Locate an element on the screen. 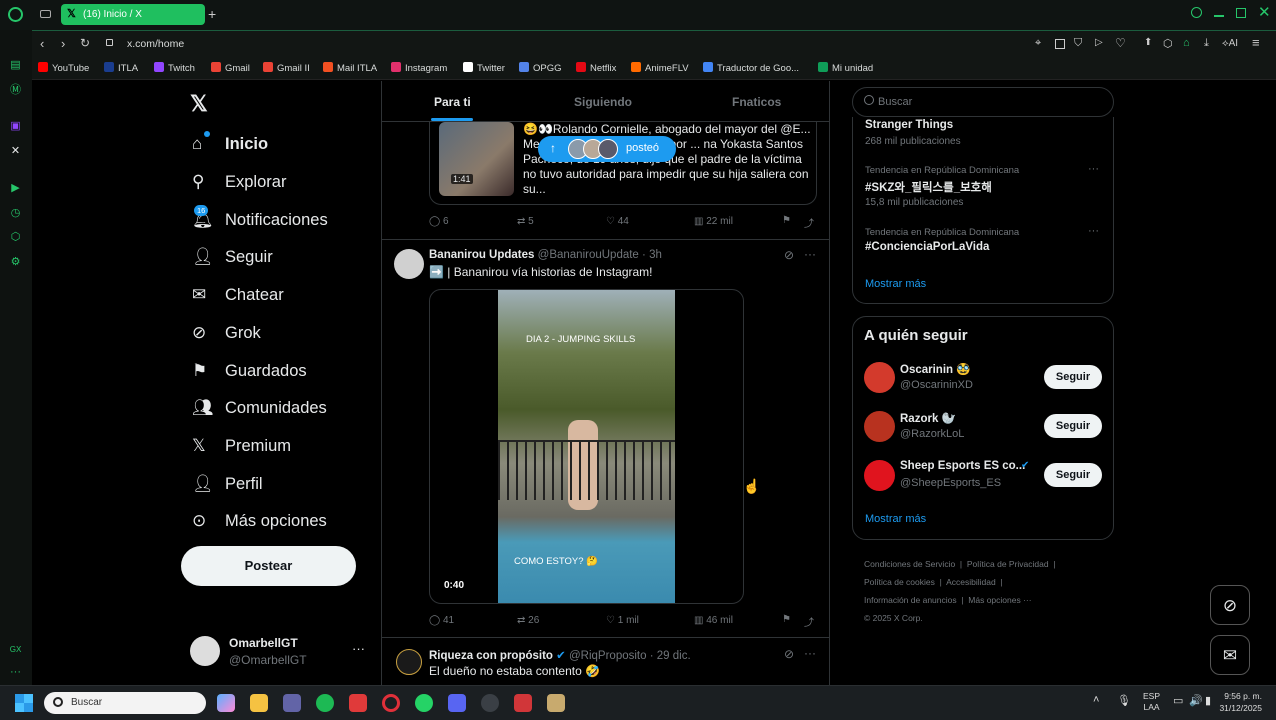  bookmark-item: Gmail is located at coordinates (230, 68).